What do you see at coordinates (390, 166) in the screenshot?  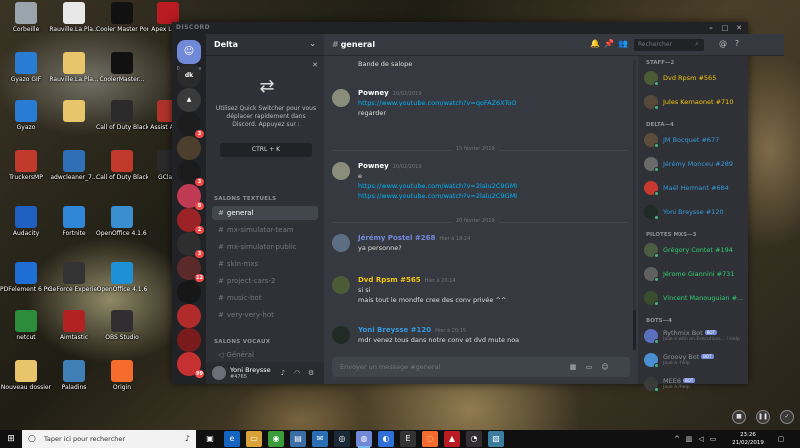 I see `message-author: Powney 20/02/2019` at bounding box center [390, 166].